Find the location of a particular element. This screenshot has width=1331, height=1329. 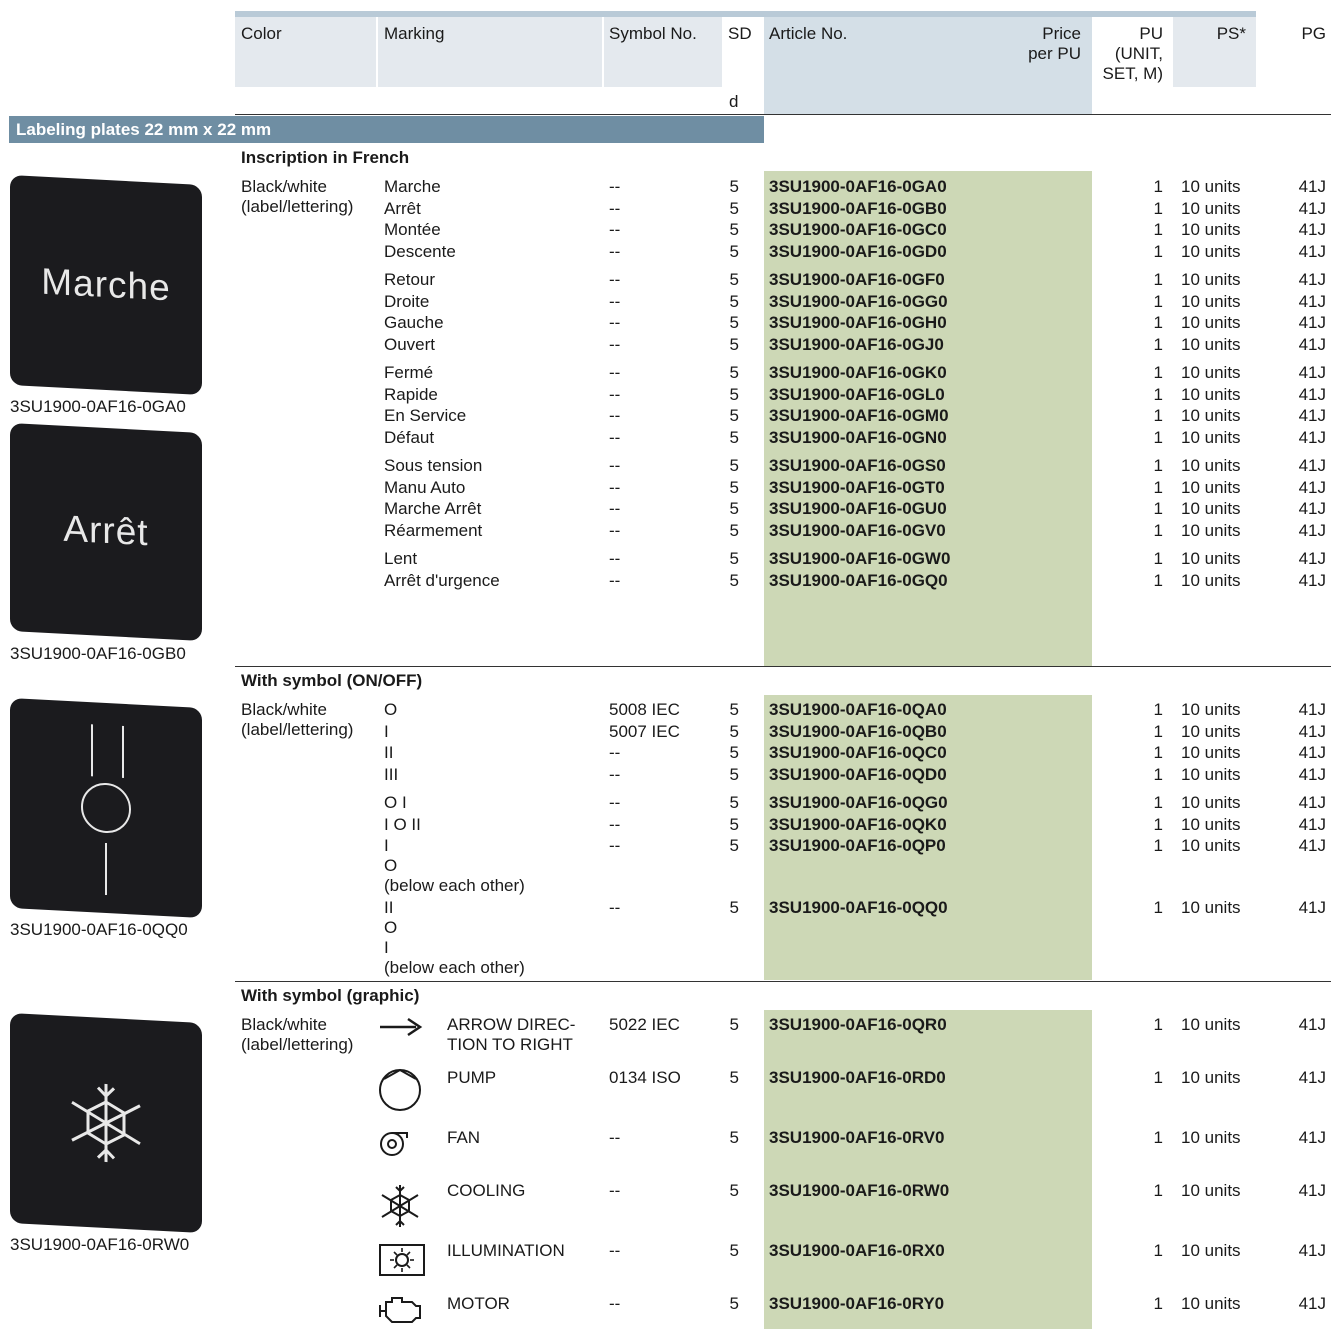

marking-cell: PUMP is located at coordinates (472, 1077).